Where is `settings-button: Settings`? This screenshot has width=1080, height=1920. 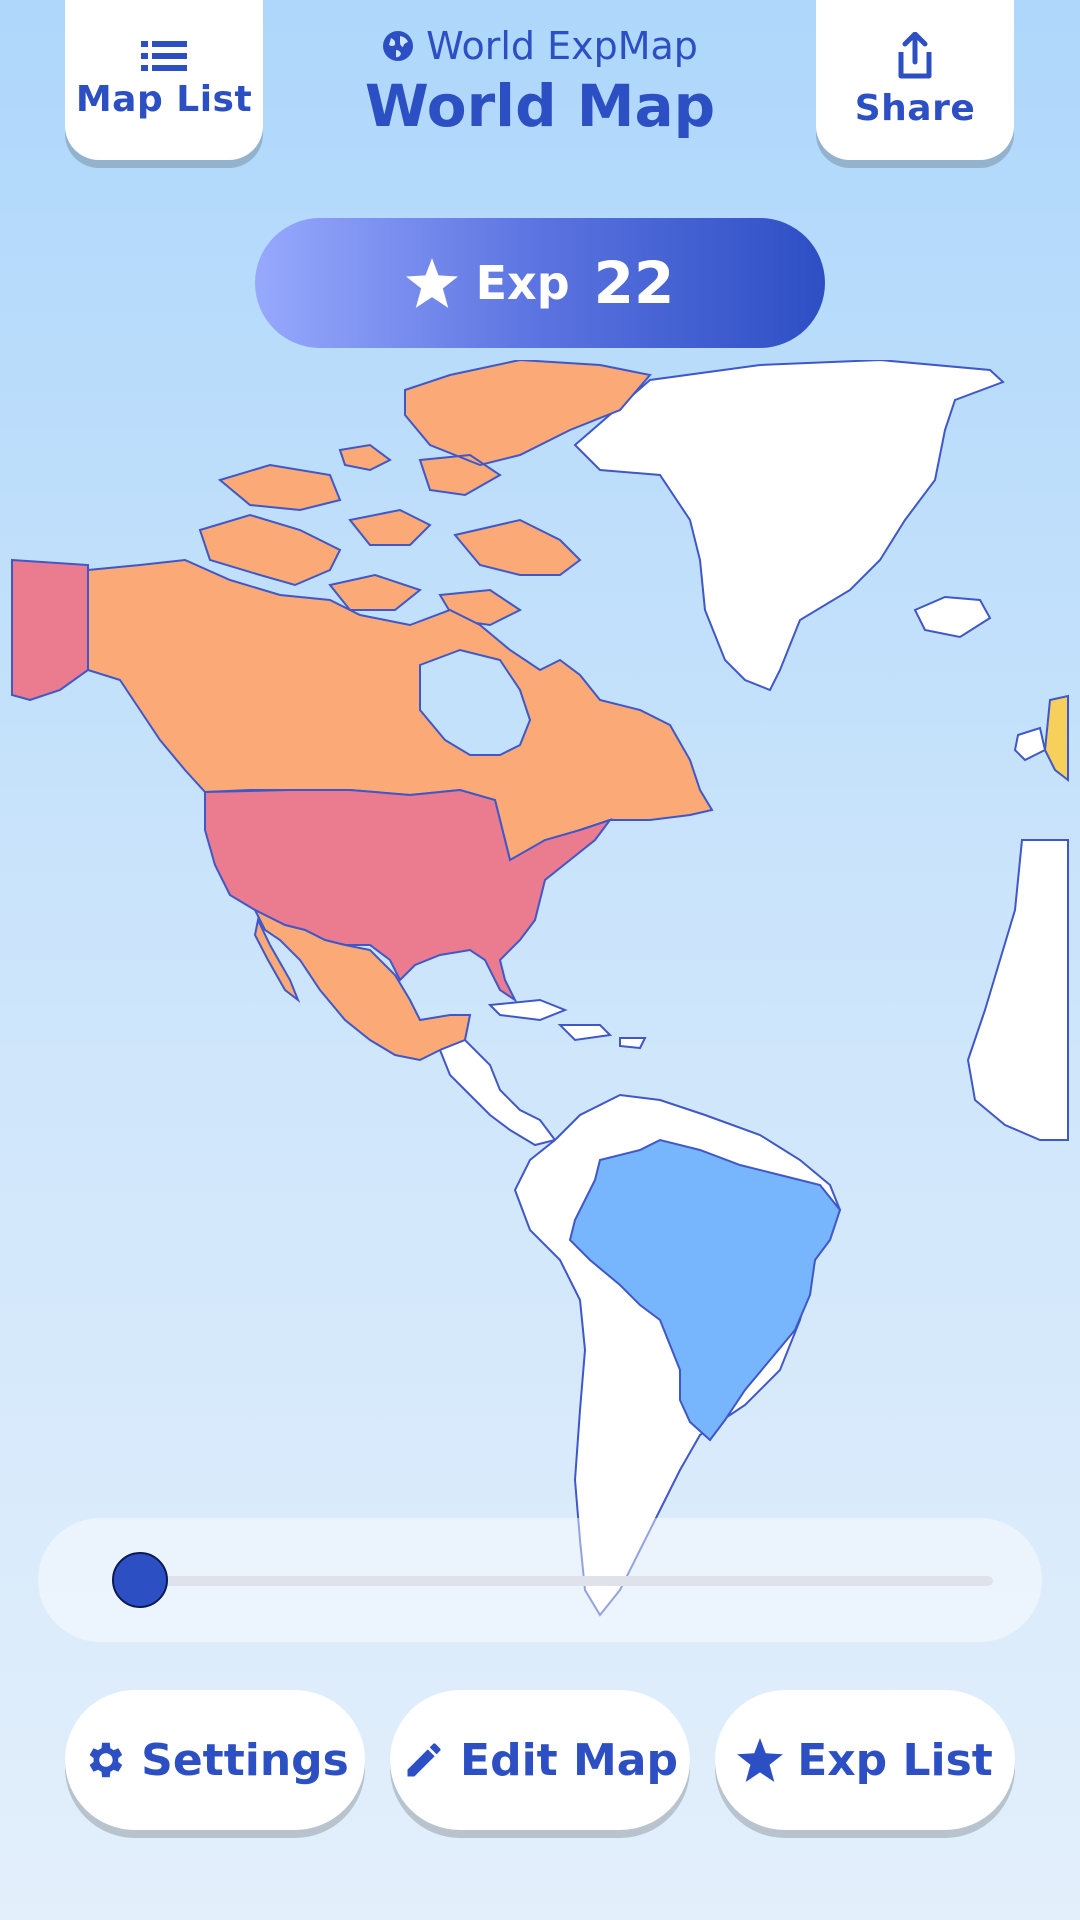 settings-button: Settings is located at coordinates (215, 1760).